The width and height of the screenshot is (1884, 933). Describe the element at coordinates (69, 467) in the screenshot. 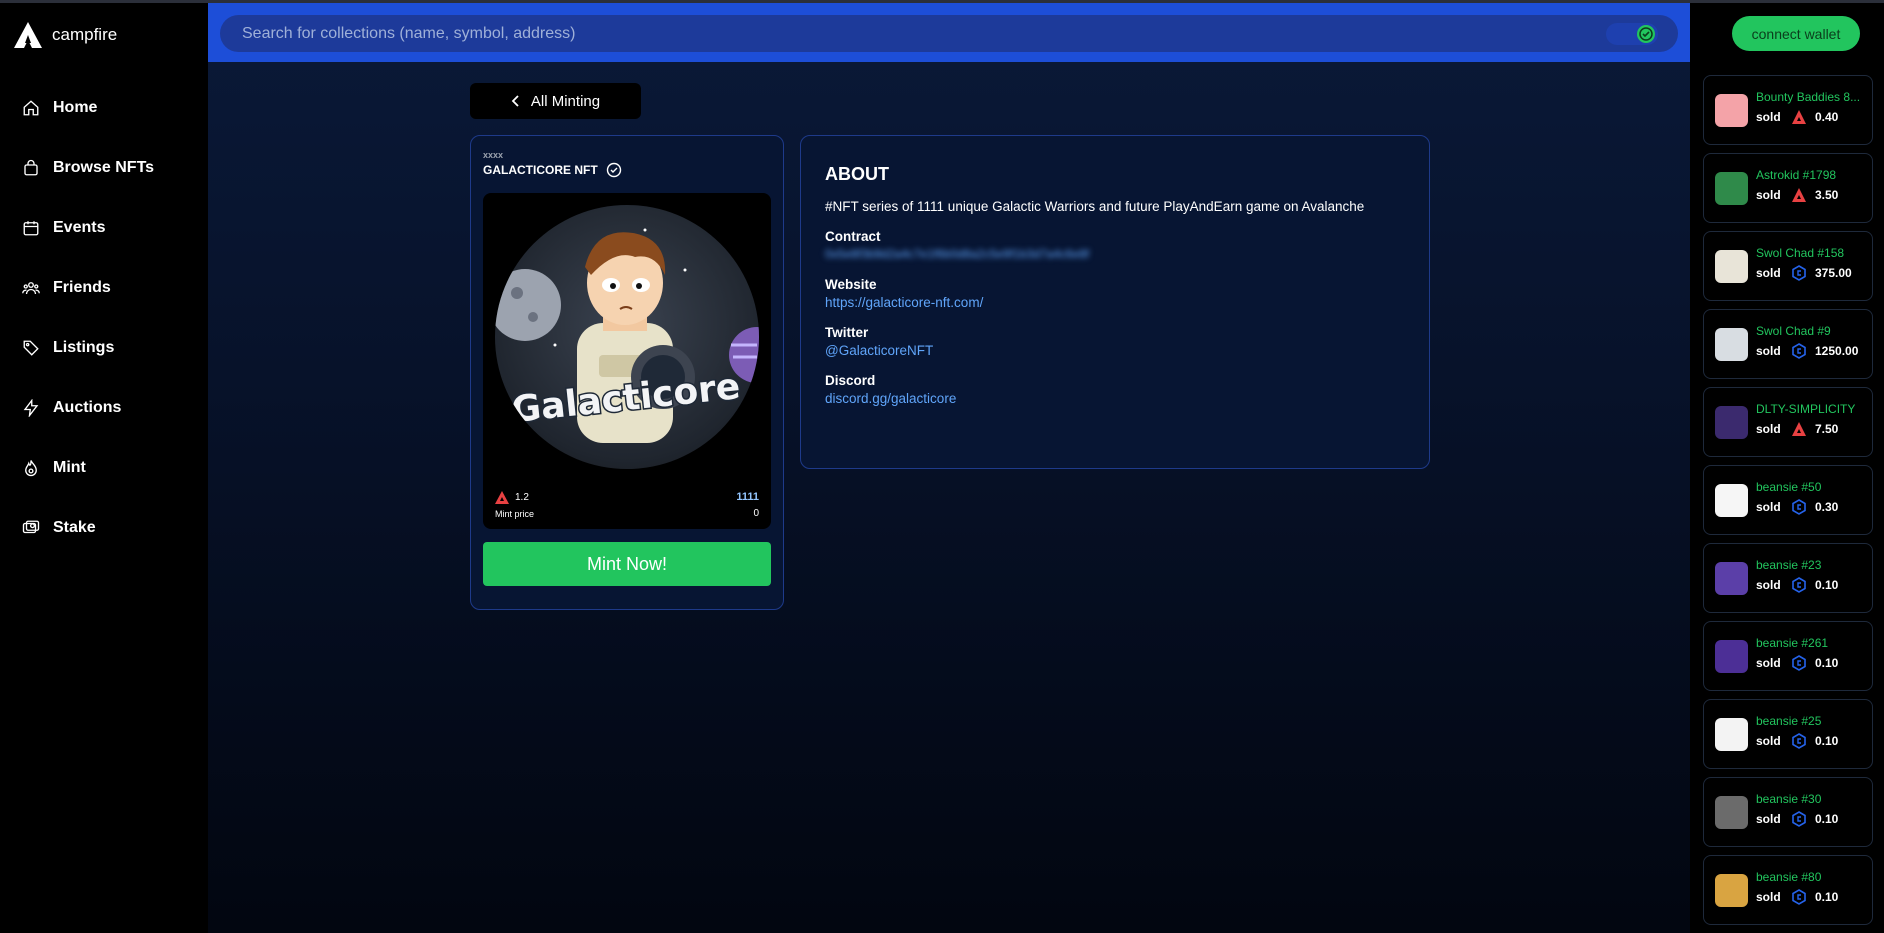

I see `sidebar-item-label: Mint` at that location.